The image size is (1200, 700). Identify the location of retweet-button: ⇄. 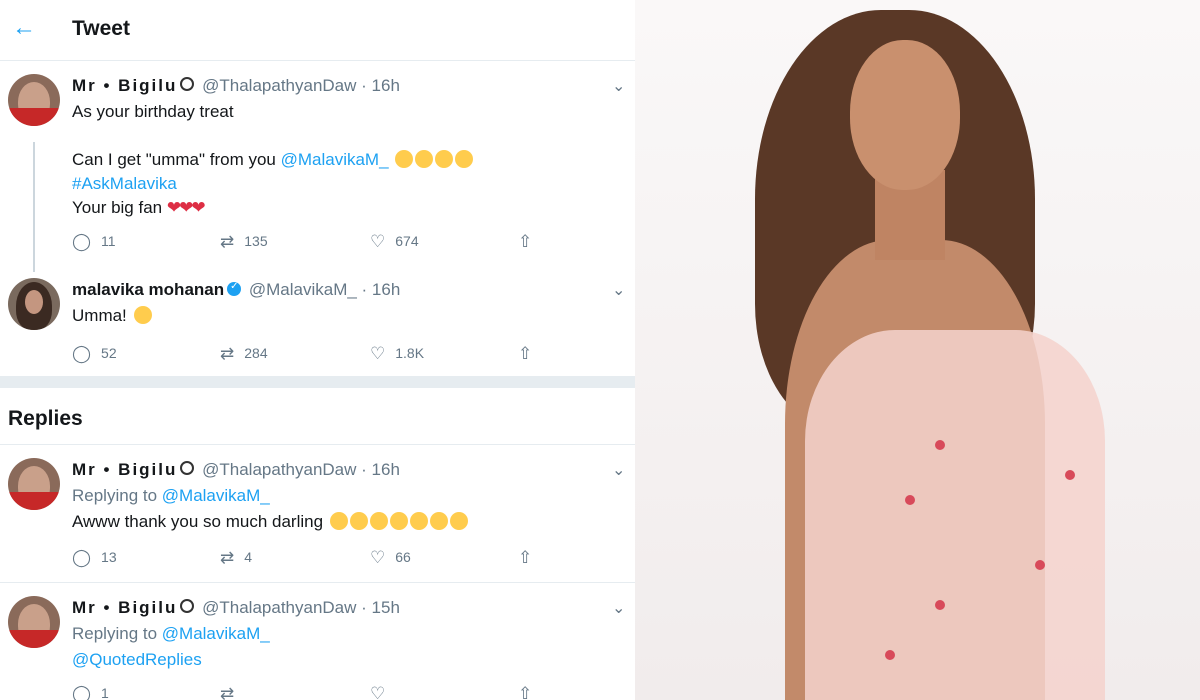
(232, 692).